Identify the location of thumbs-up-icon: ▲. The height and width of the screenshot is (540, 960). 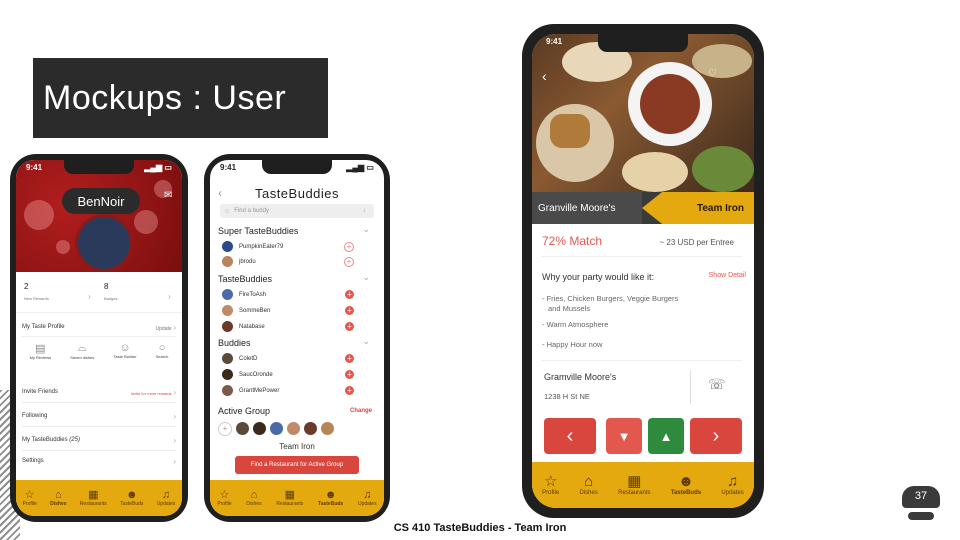
(666, 436).